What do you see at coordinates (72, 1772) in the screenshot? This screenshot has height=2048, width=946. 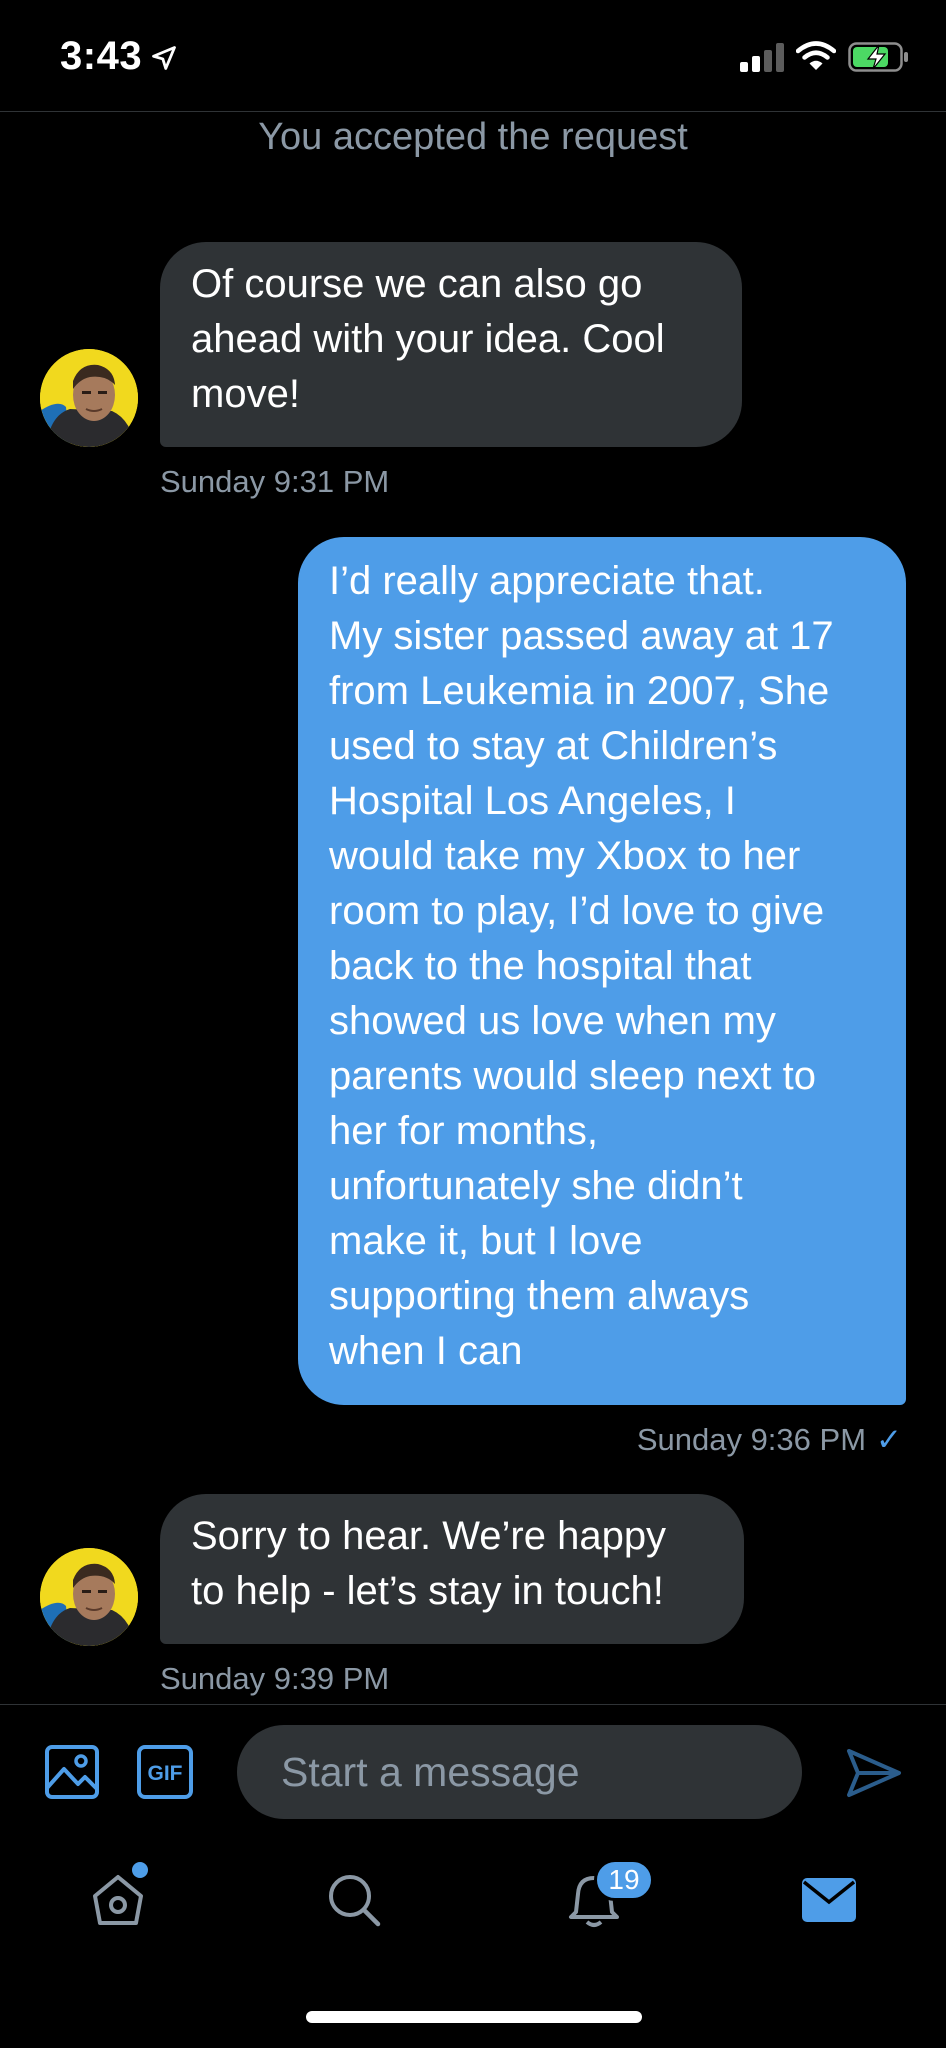 I see `image-icon` at bounding box center [72, 1772].